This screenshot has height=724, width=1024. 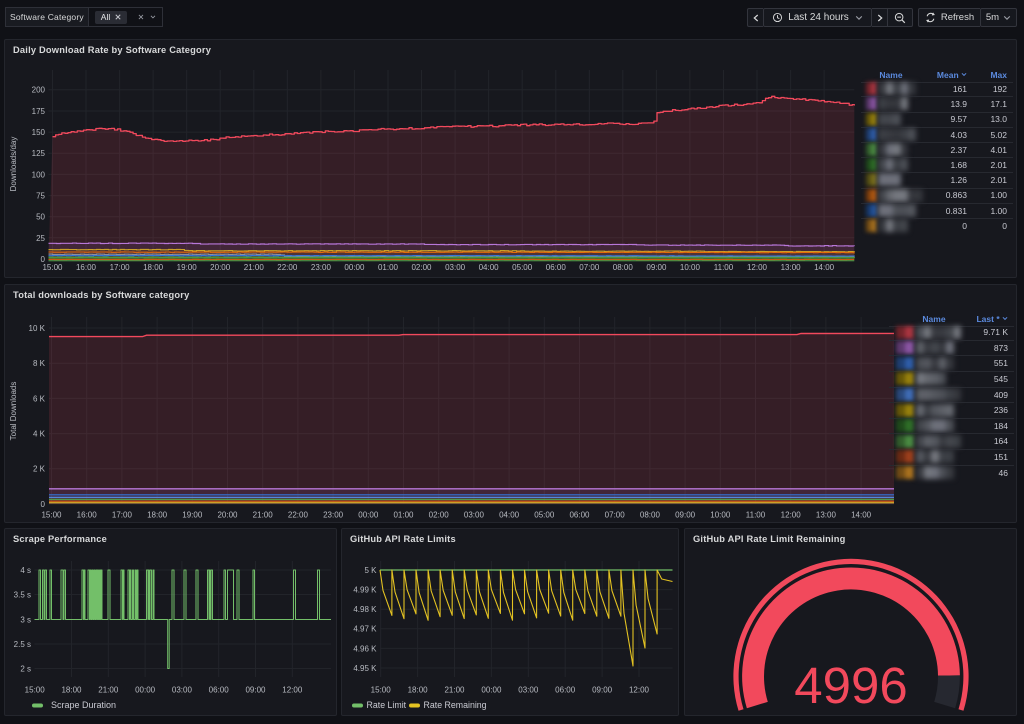 I want to click on svg-text: 5 K, so click(x=370, y=570).